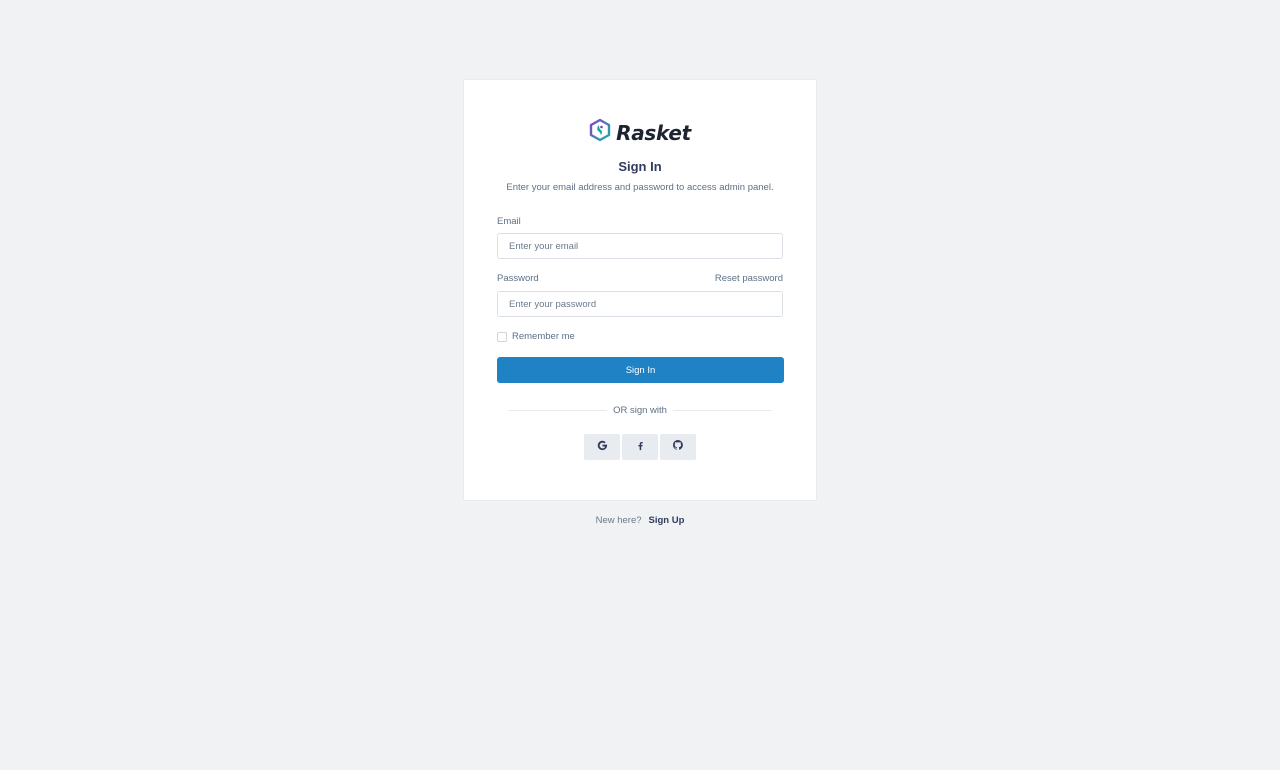 The height and width of the screenshot is (770, 1280). I want to click on facebook-icon, so click(640, 447).